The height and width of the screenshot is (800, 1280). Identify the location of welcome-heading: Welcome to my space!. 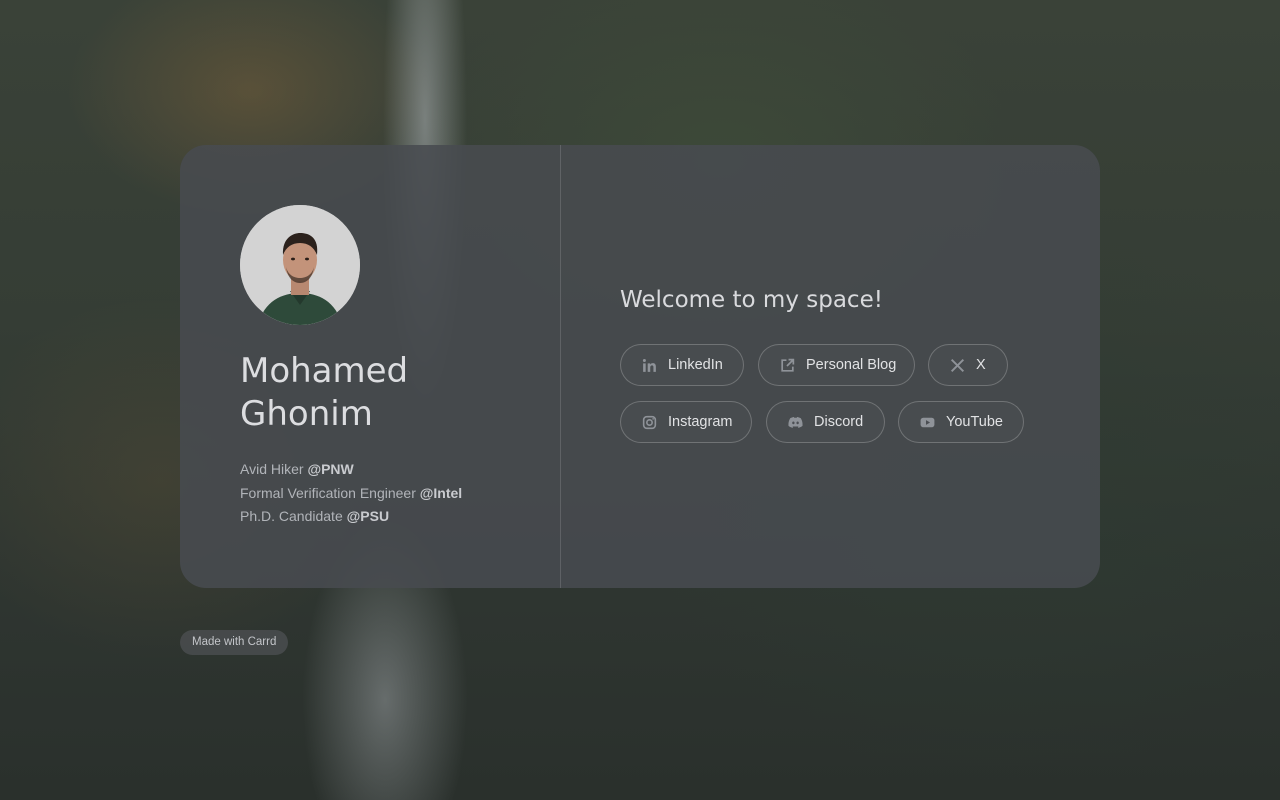
(751, 300).